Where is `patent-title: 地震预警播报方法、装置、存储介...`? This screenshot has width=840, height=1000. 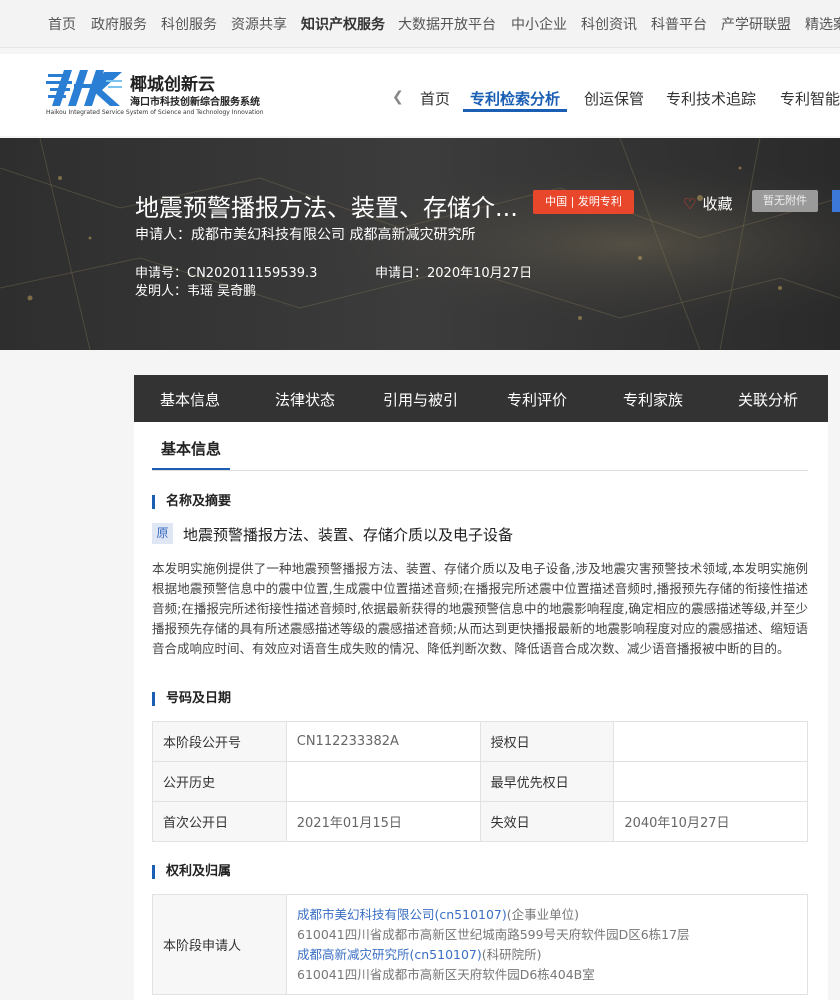 patent-title: 地震预警播报方法、装置、存储介... is located at coordinates (326, 208).